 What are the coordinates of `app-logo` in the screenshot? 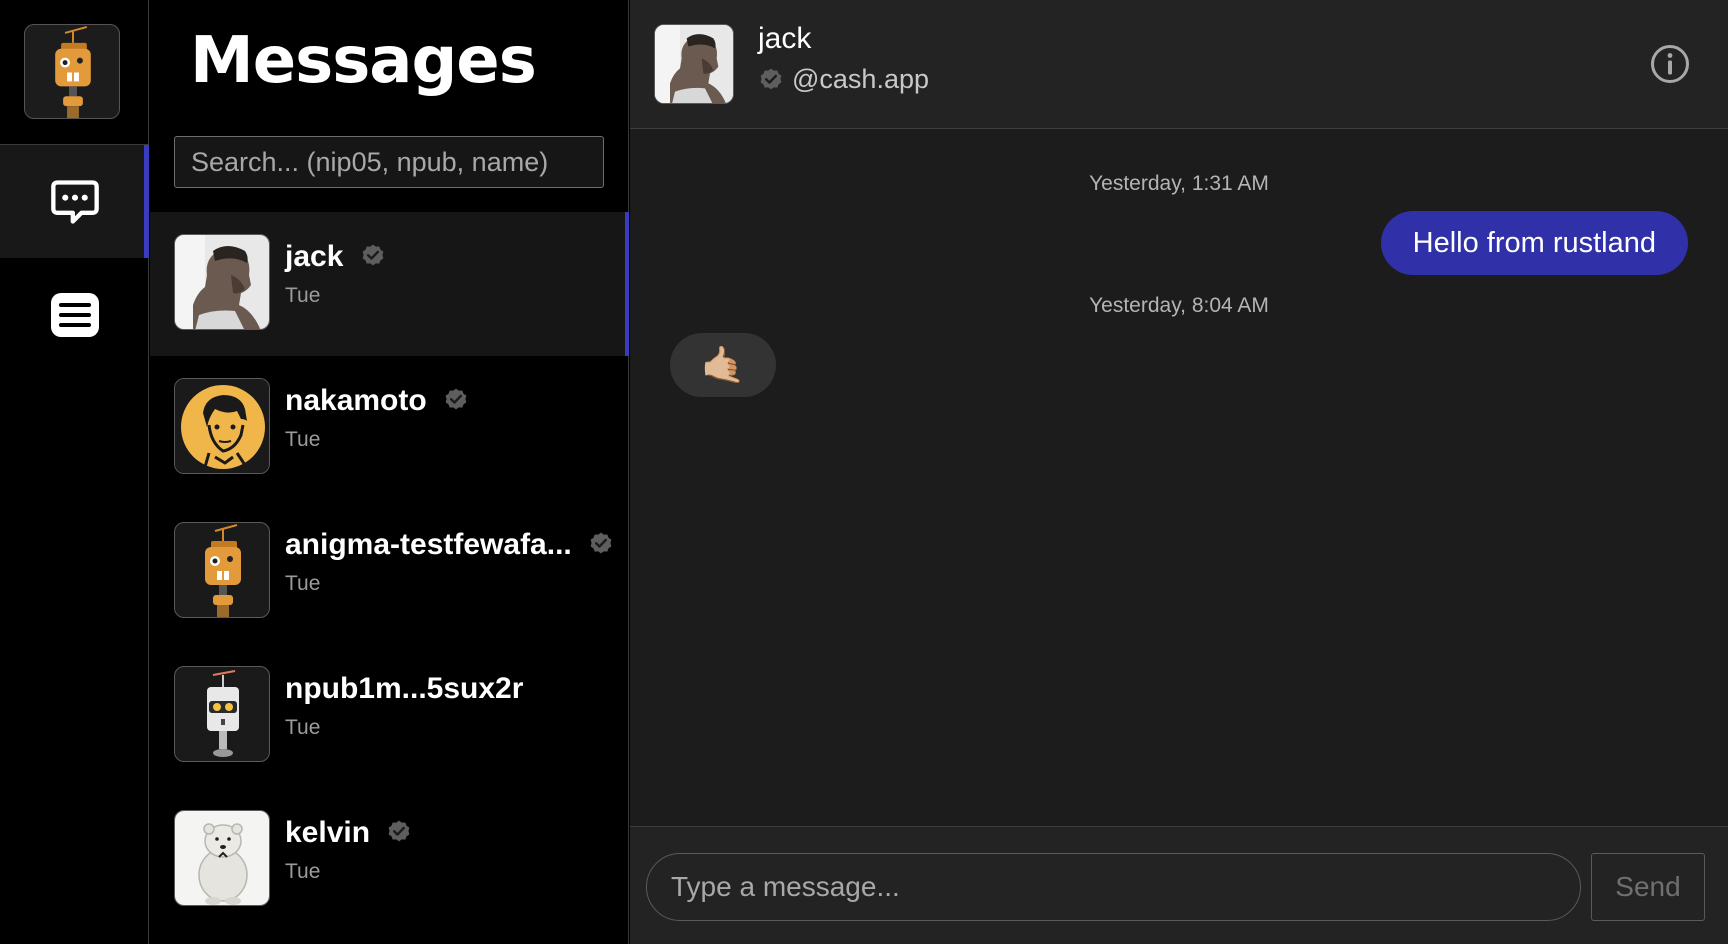 It's located at (72, 71).